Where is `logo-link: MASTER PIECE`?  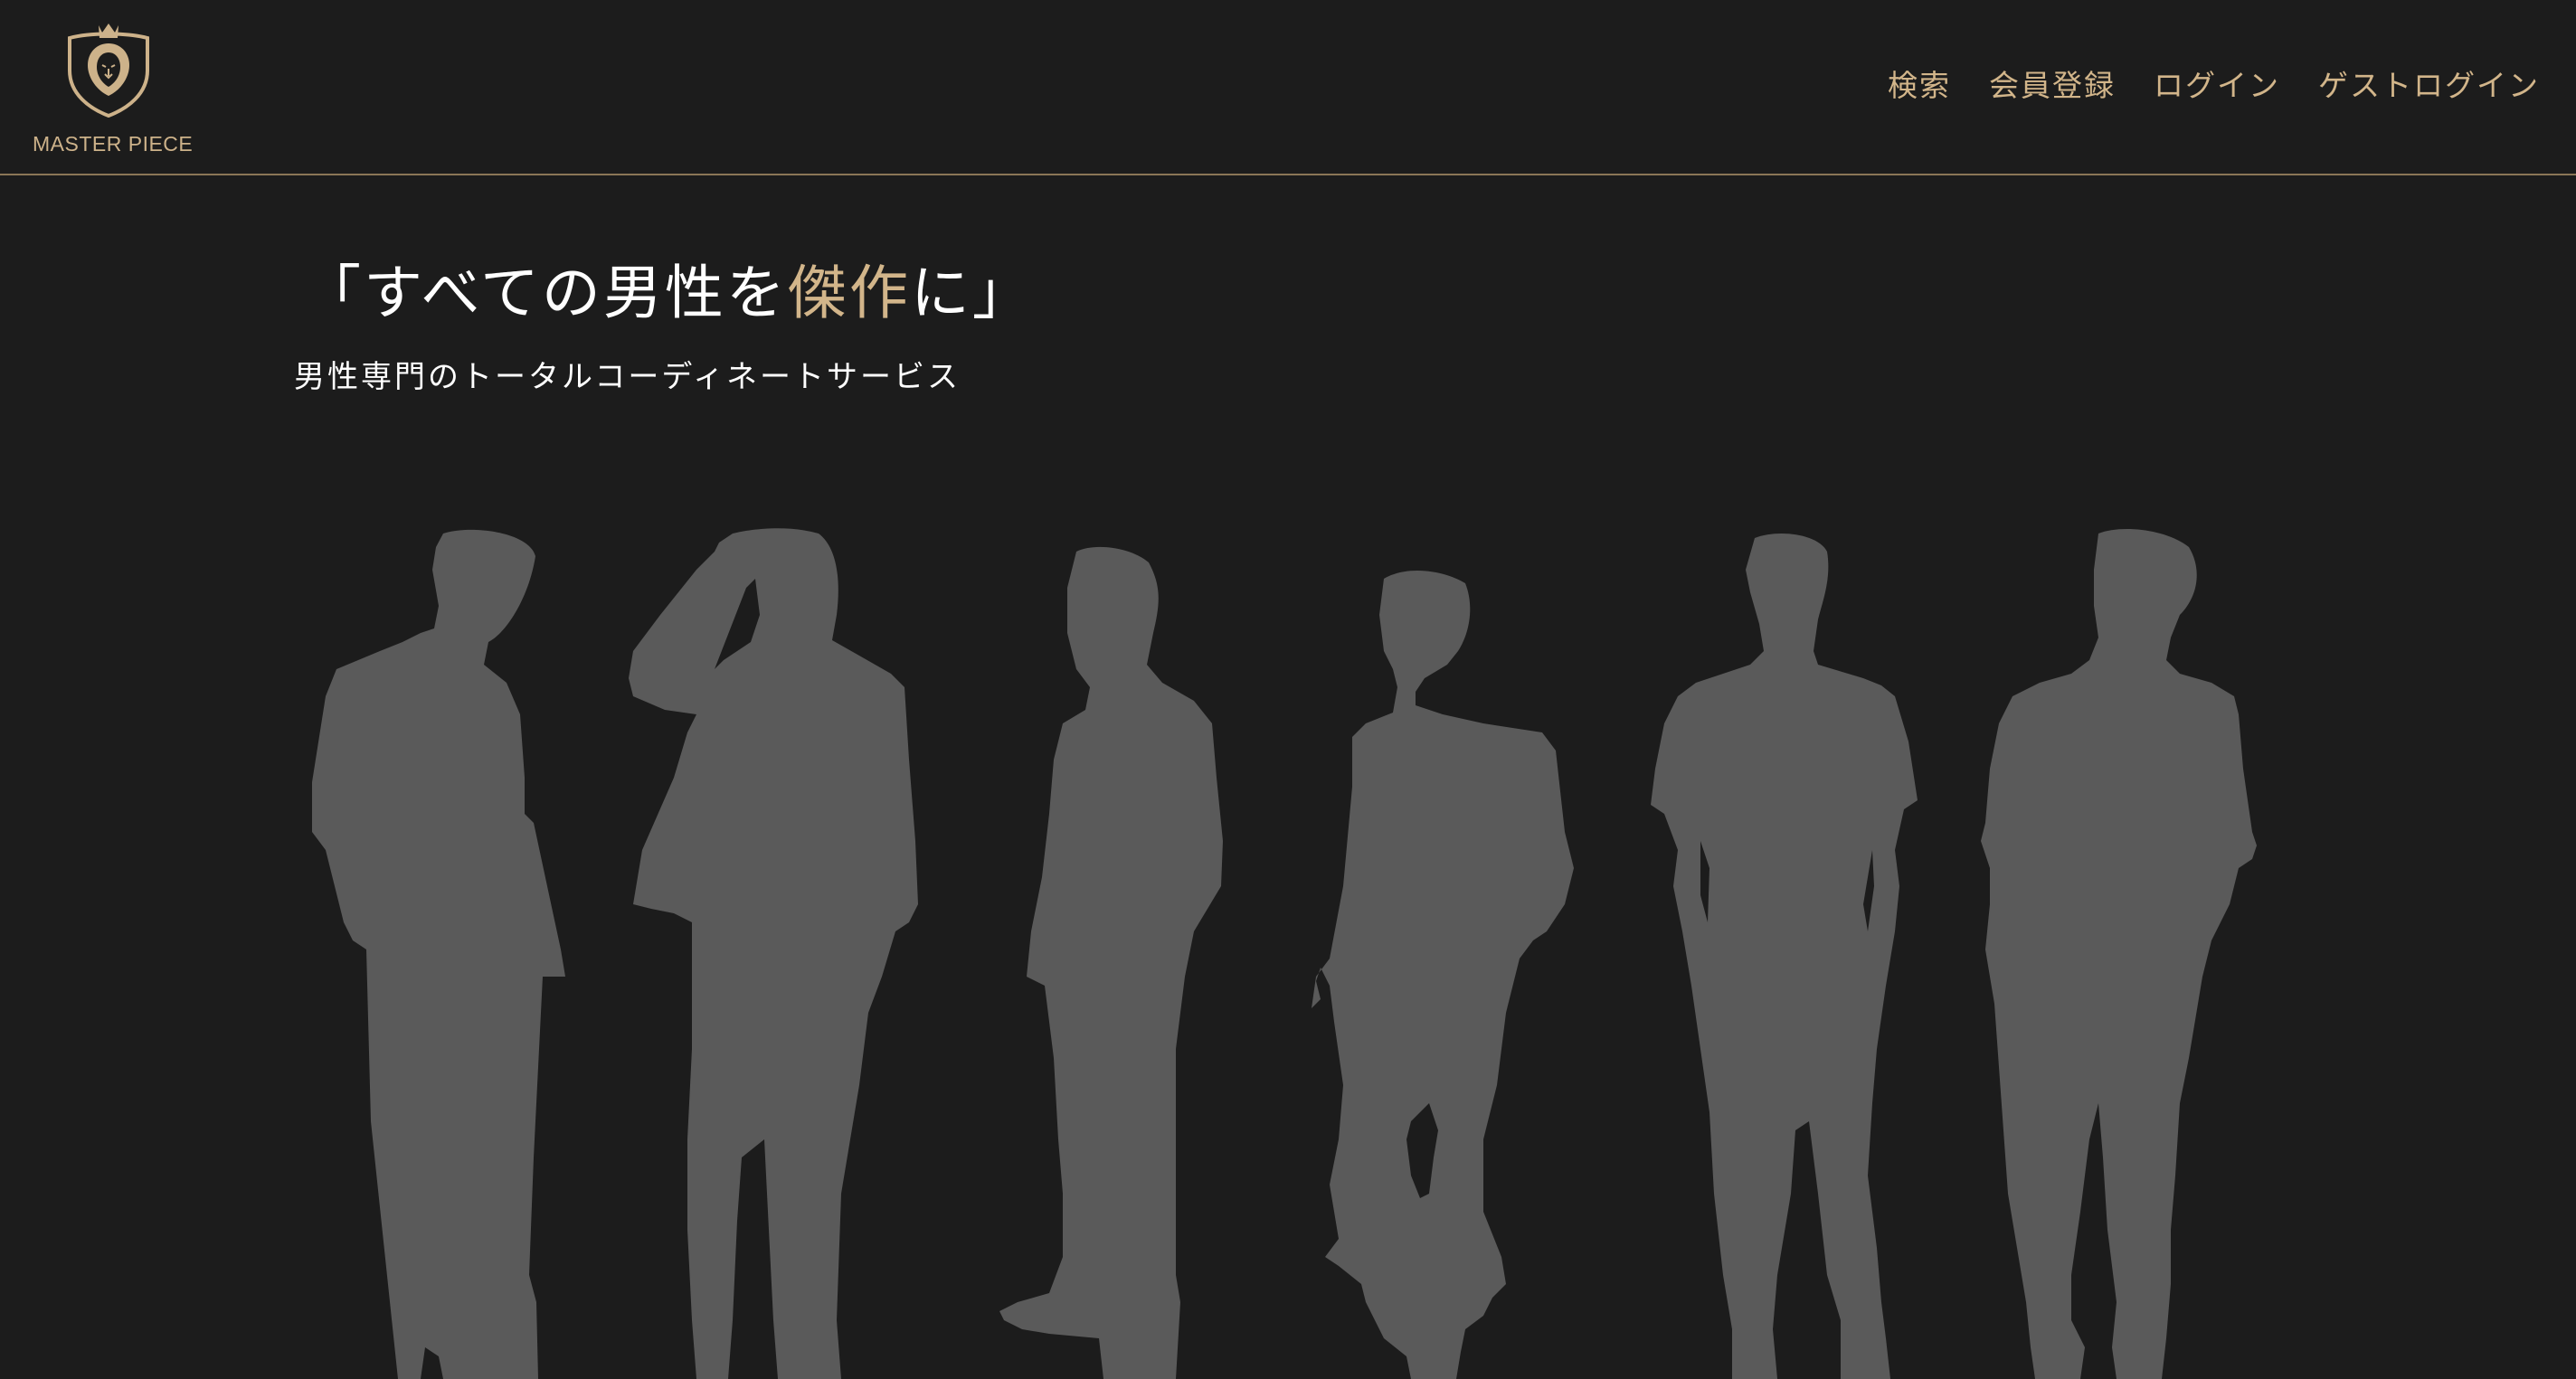 logo-link: MASTER PIECE is located at coordinates (114, 92).